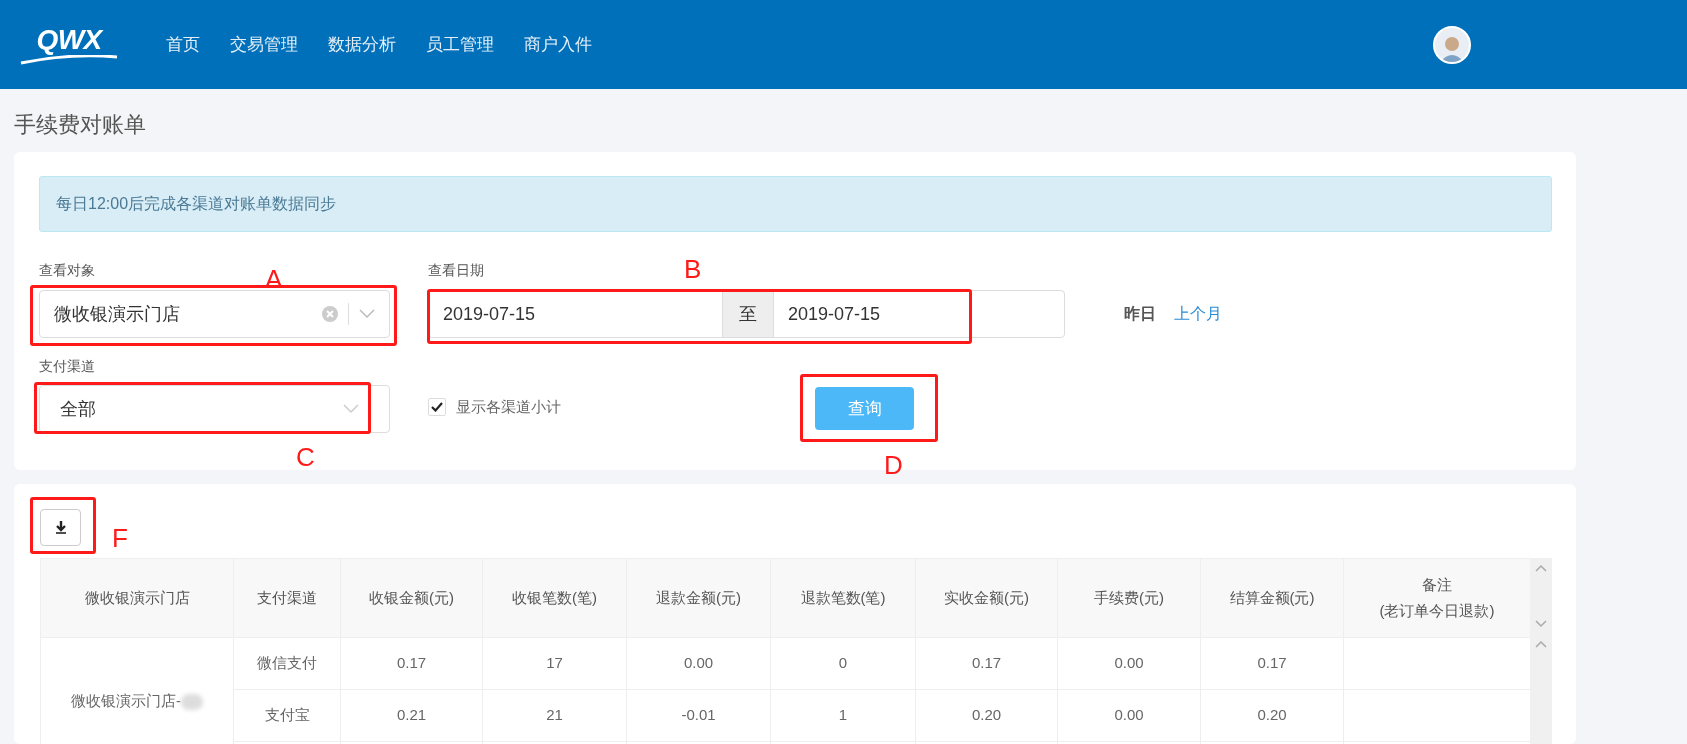 This screenshot has width=1687, height=744. Describe the element at coordinates (287, 598) in the screenshot. I see `column-header: 支付渠道` at that location.